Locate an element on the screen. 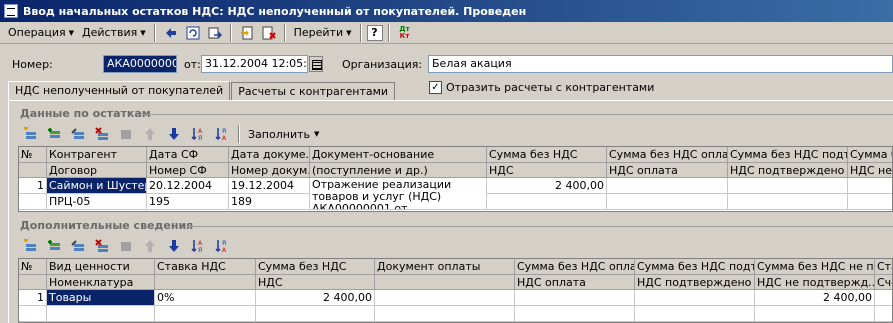 Image resolution: width=893 pixels, height=323 pixels. help-button: ? is located at coordinates (374, 32).